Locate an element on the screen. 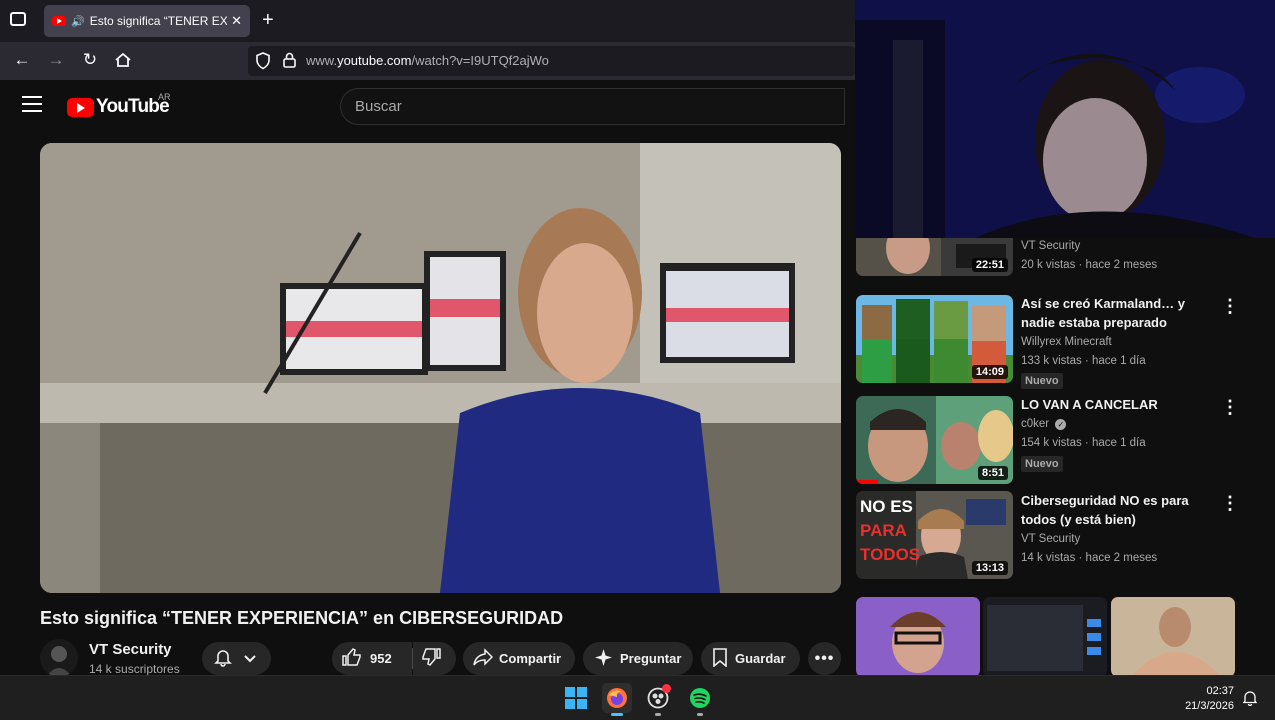 The height and width of the screenshot is (720, 1275). sparkle-icon is located at coordinates (603, 658).